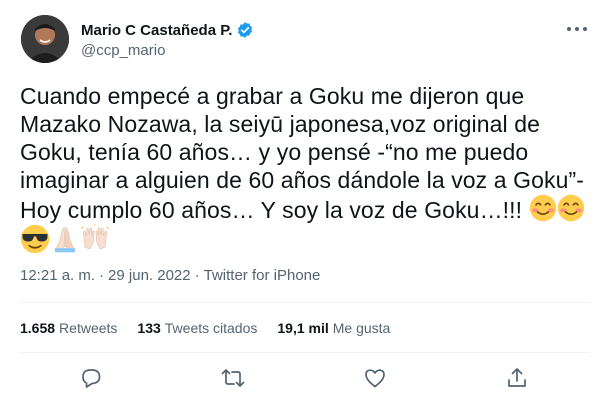 This screenshot has width=608, height=403. What do you see at coordinates (156, 30) in the screenshot?
I see `author-display-name: Mario C Castañeda P.` at bounding box center [156, 30].